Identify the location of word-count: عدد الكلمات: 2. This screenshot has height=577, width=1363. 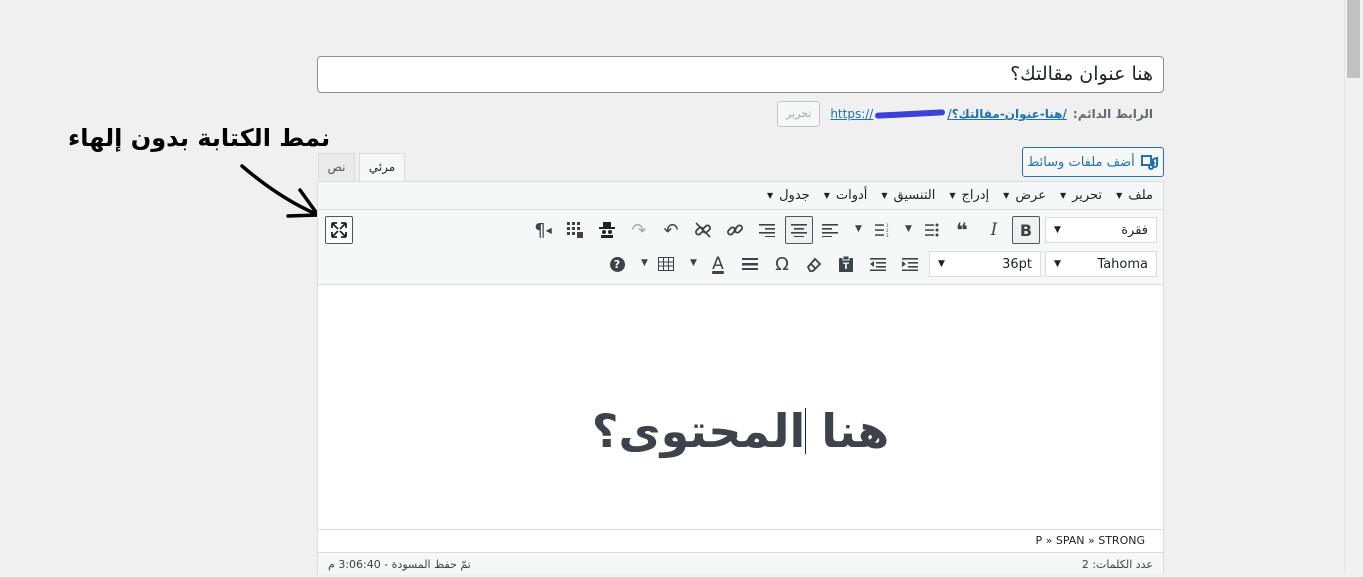
(1117, 564).